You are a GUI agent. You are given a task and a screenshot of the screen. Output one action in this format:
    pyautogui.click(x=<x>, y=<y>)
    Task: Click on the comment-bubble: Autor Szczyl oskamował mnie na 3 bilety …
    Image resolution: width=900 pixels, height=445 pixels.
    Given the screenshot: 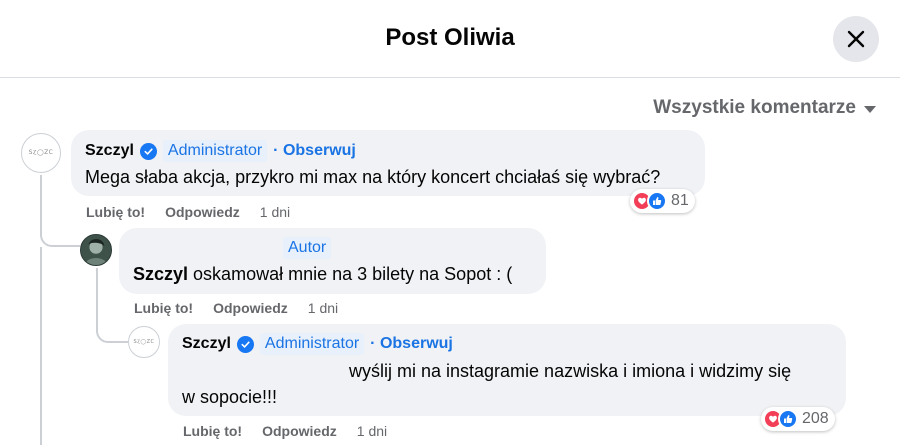 What is the action you would take?
    pyautogui.click(x=332, y=261)
    